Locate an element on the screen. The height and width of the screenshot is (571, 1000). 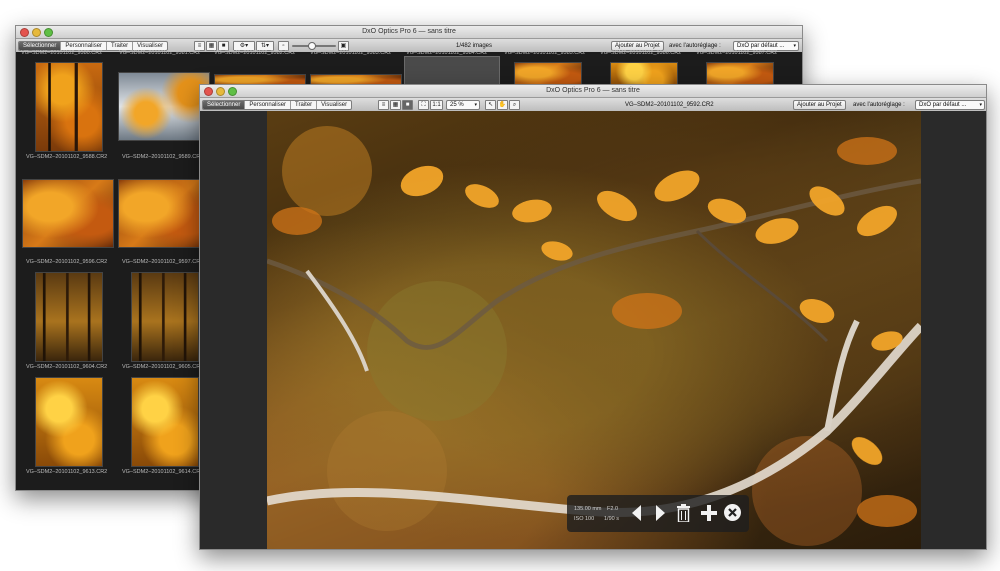
fit-screen-icon: ⛶ is located at coordinates (423, 105).